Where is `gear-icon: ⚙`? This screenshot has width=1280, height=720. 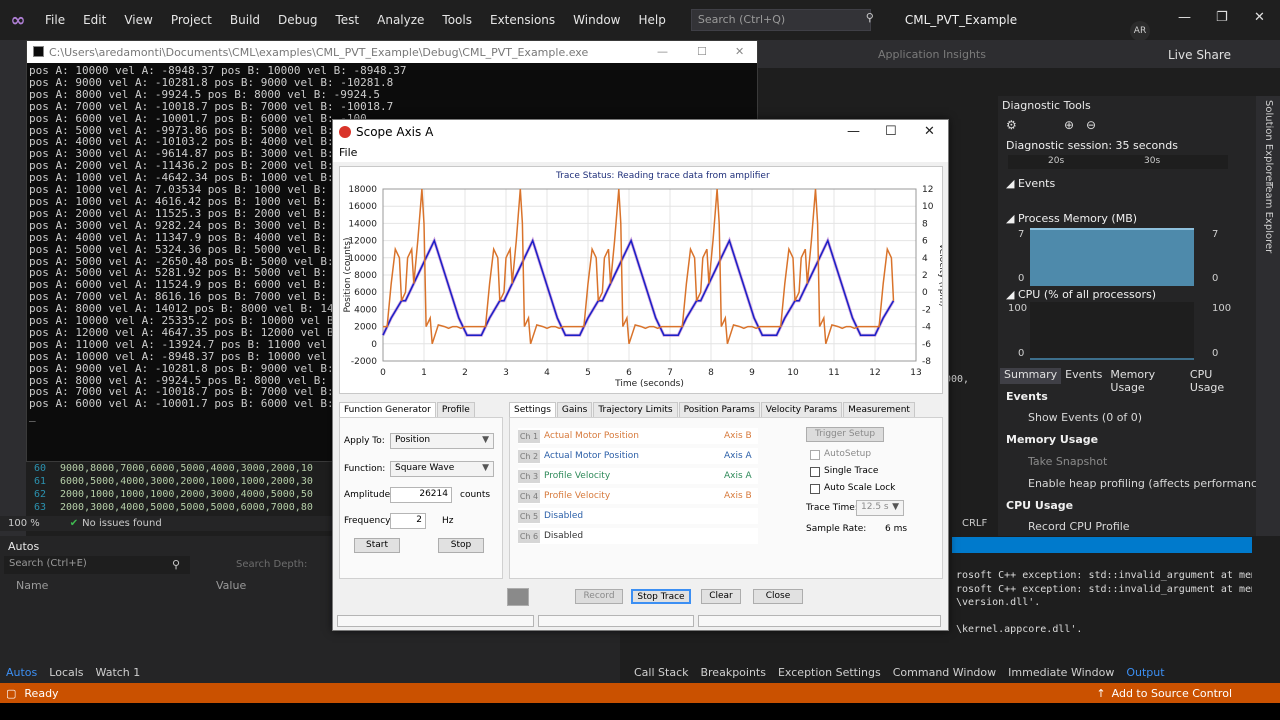
gear-icon: ⚙ is located at coordinates (1011, 125).